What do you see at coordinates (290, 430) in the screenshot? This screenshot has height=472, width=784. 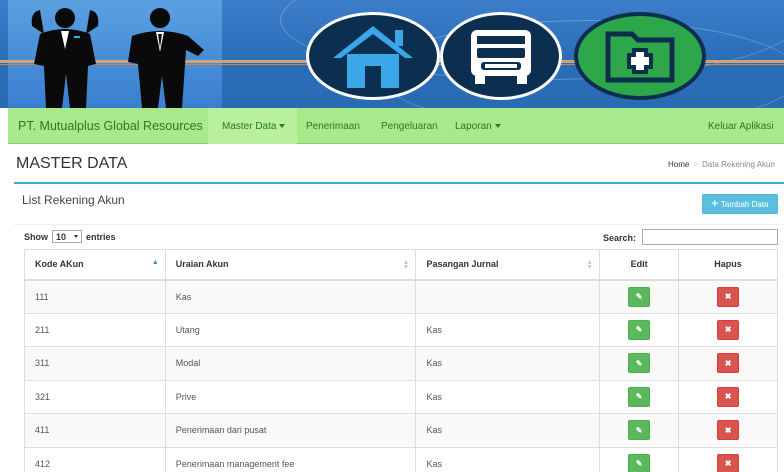 I see `cell-uraian: Penerimaan dari pusat` at bounding box center [290, 430].